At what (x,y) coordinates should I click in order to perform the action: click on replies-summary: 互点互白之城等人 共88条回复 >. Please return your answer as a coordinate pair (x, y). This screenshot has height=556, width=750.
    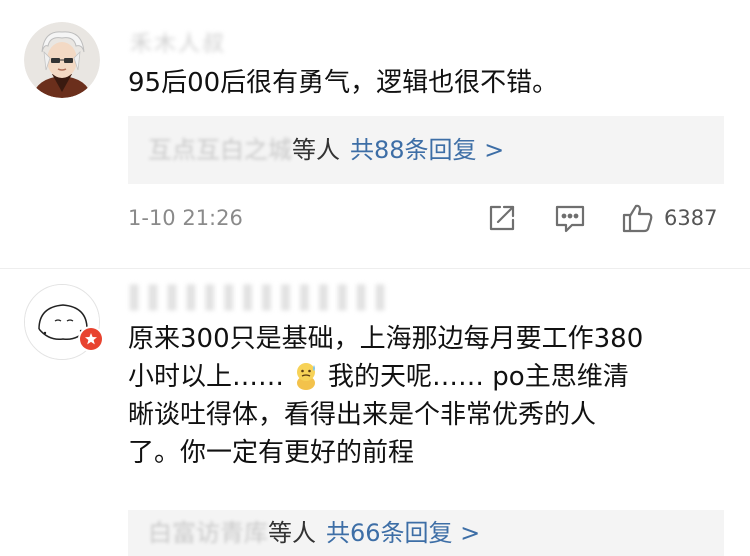
    Looking at the image, I should click on (426, 150).